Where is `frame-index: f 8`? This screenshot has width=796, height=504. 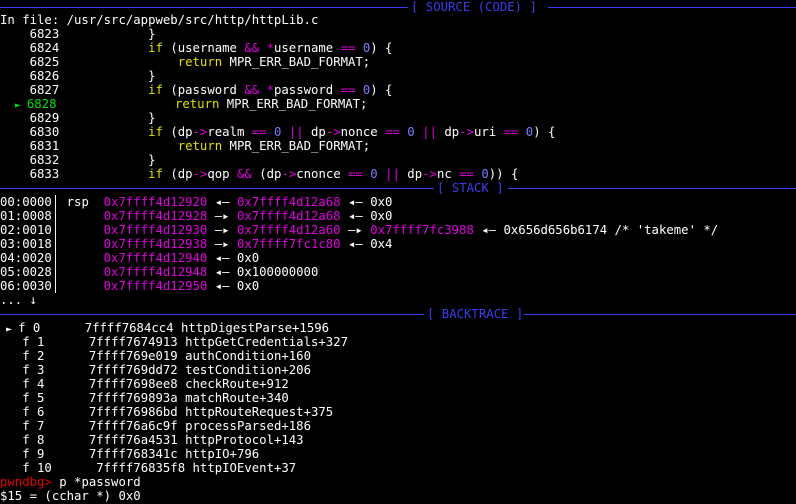 frame-index: f 8 is located at coordinates (37, 440).